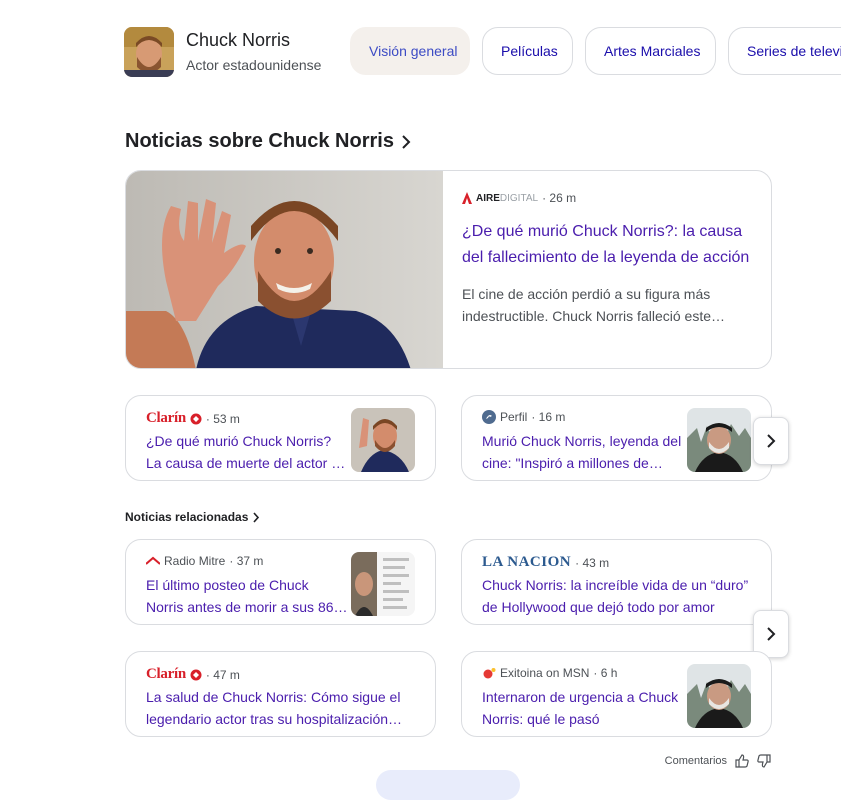 The width and height of the screenshot is (841, 800). I want to click on news-card-source-name: Perfil, so click(514, 417).